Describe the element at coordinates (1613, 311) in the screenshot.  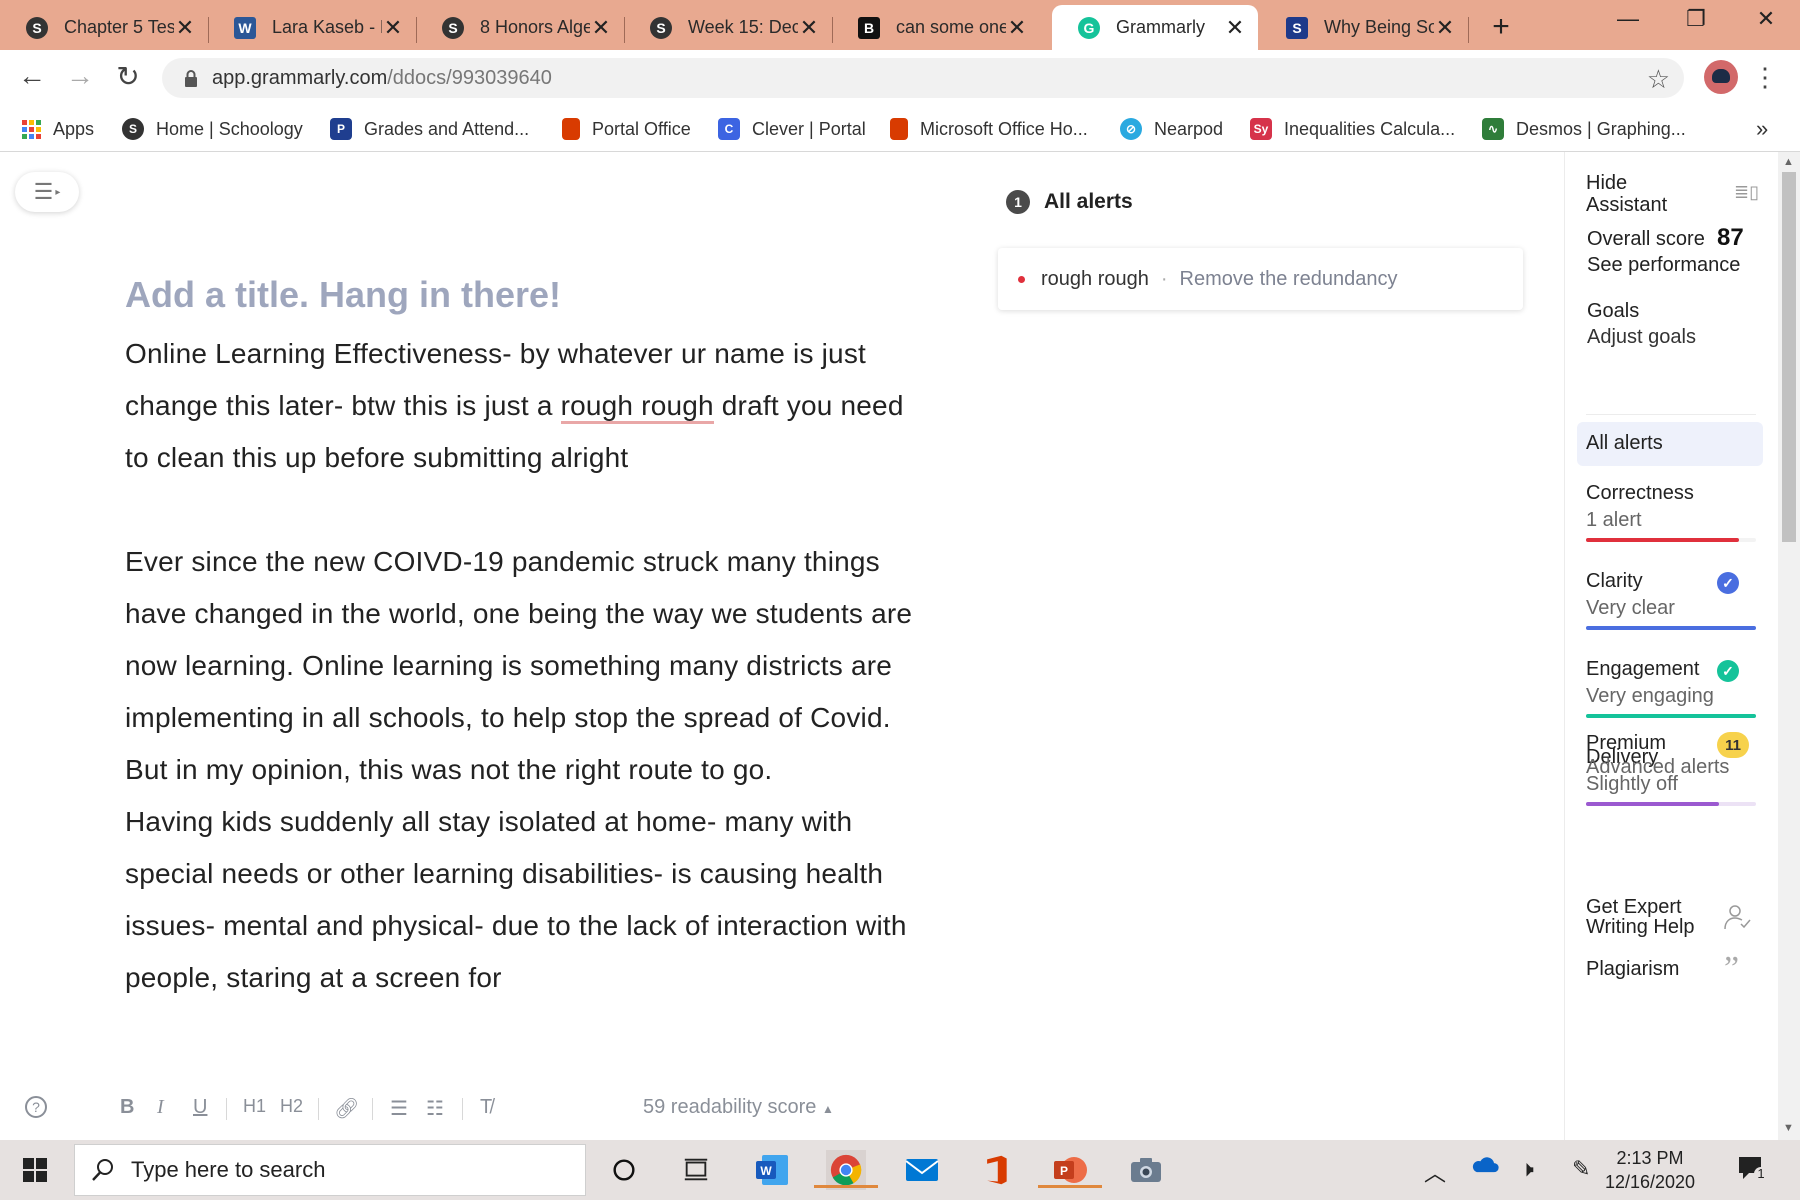
I see `goals-label: Goals` at that location.